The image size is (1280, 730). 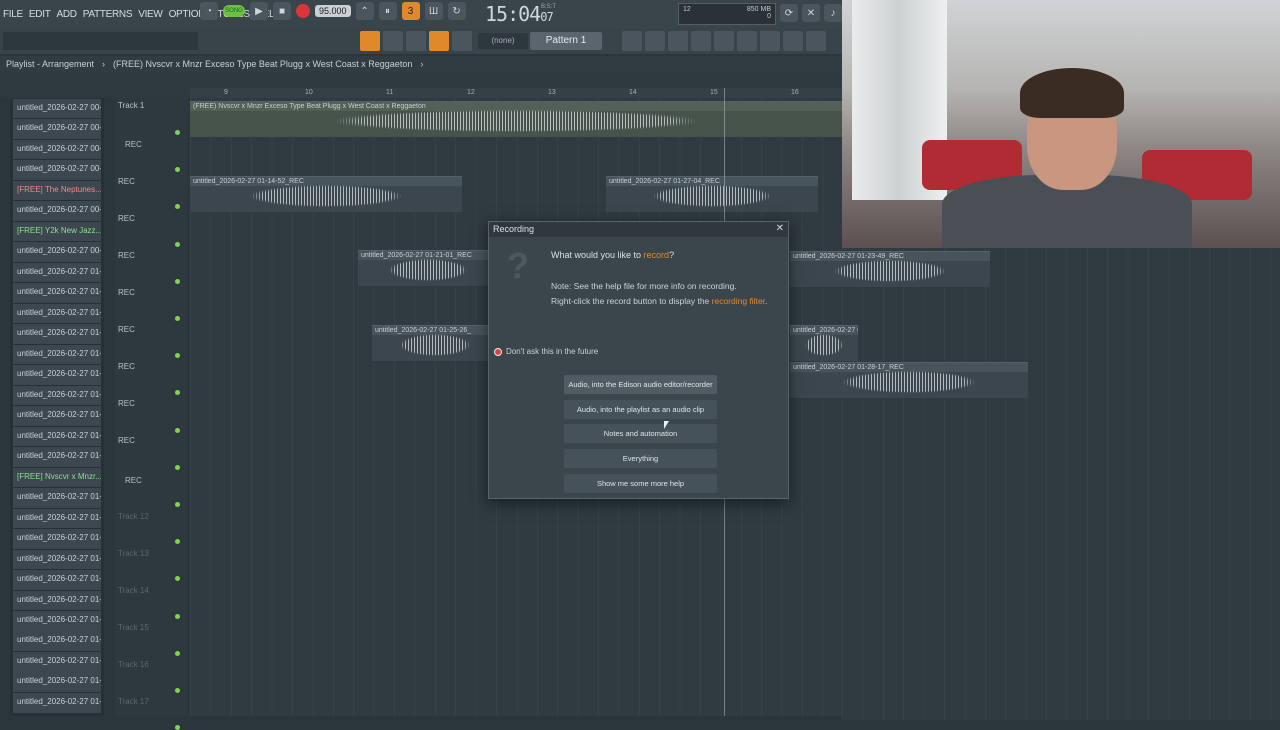 I want to click on audio-clip-5: untitled_2026-02-27 01-23-49_REC, so click(x=890, y=269).